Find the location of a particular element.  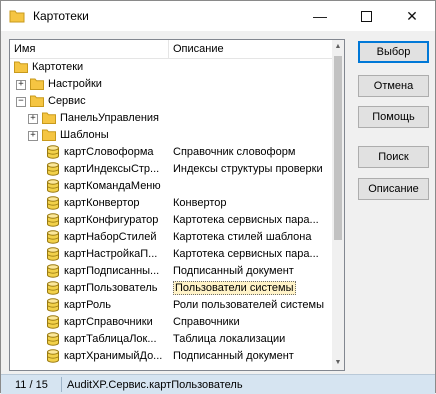

tree-header: Имя Описание is located at coordinates (171, 49).